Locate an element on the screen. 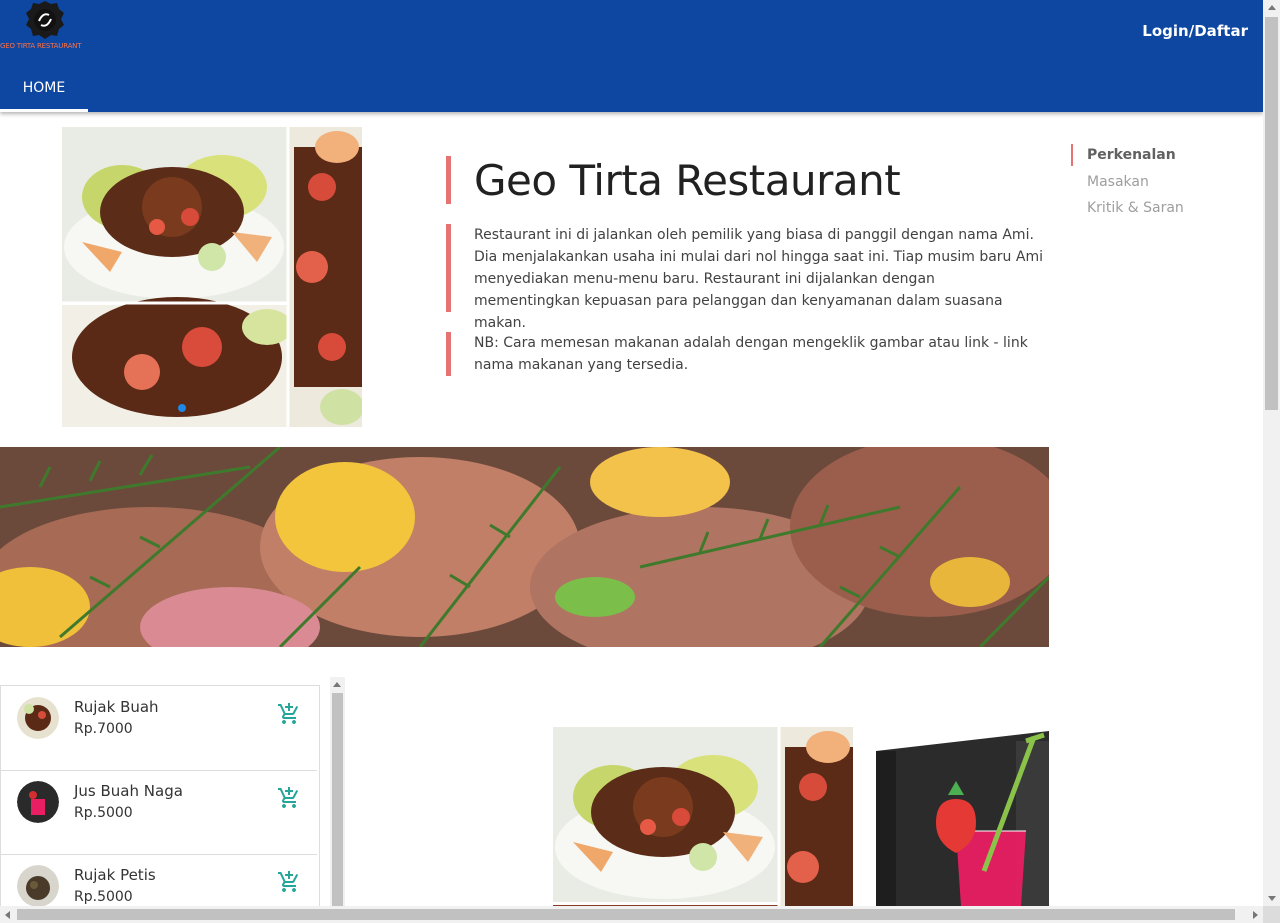  carousel-indicator is located at coordinates (182, 408).